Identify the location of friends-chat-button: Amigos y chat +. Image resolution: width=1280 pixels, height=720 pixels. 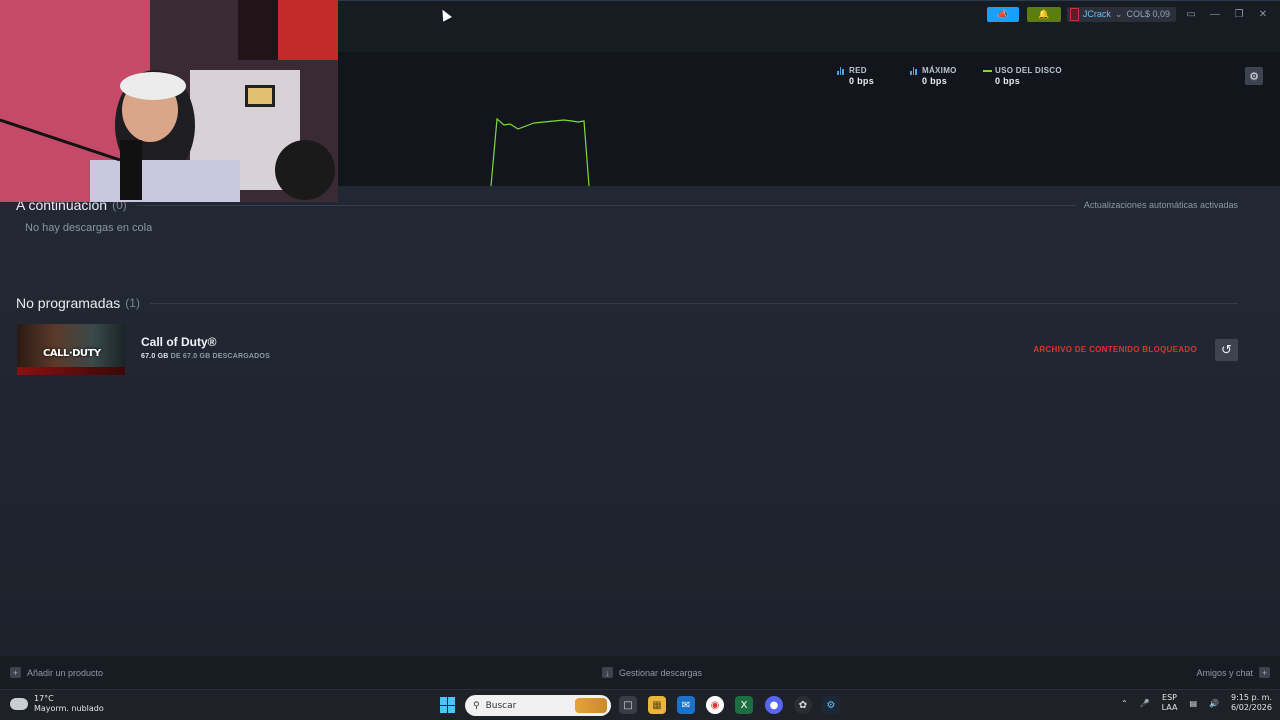
(1233, 672).